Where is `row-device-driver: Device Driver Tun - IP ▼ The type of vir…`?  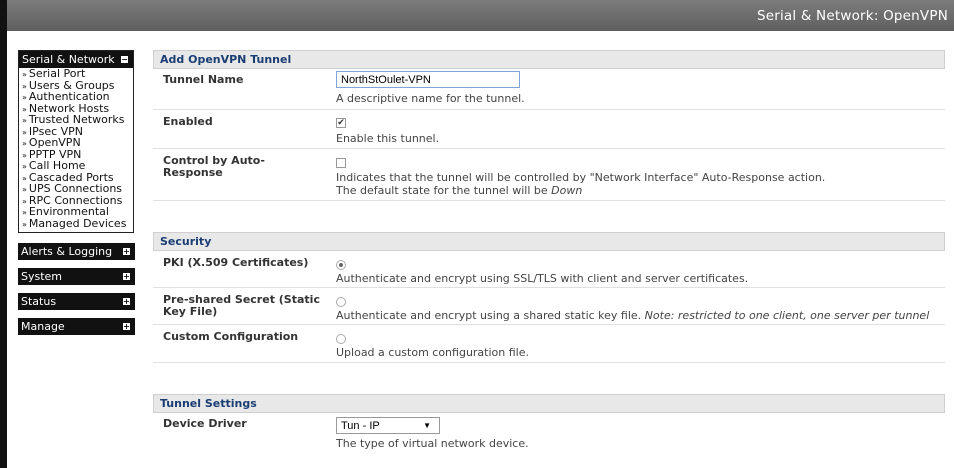
row-device-driver: Device Driver Tun - IP ▼ The type of vir… is located at coordinates (549, 433).